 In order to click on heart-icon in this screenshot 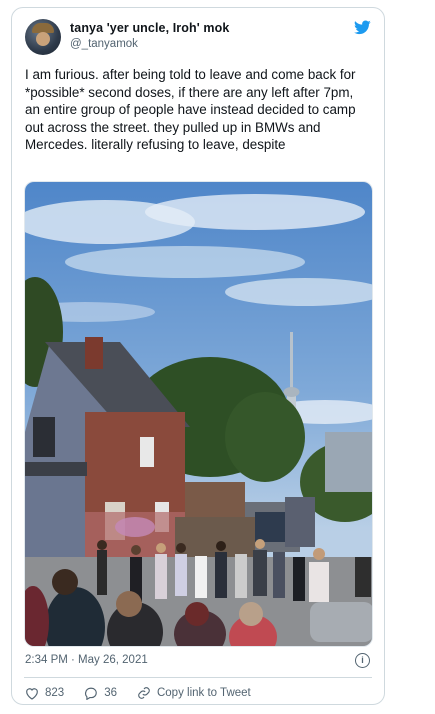, I will do `click(32, 693)`.